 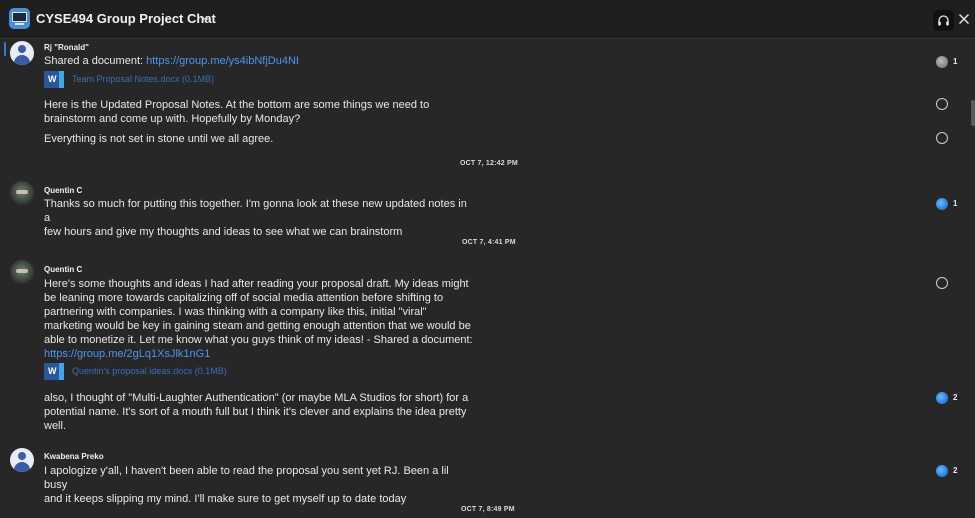 I want to click on headset-icon, so click(x=943, y=20).